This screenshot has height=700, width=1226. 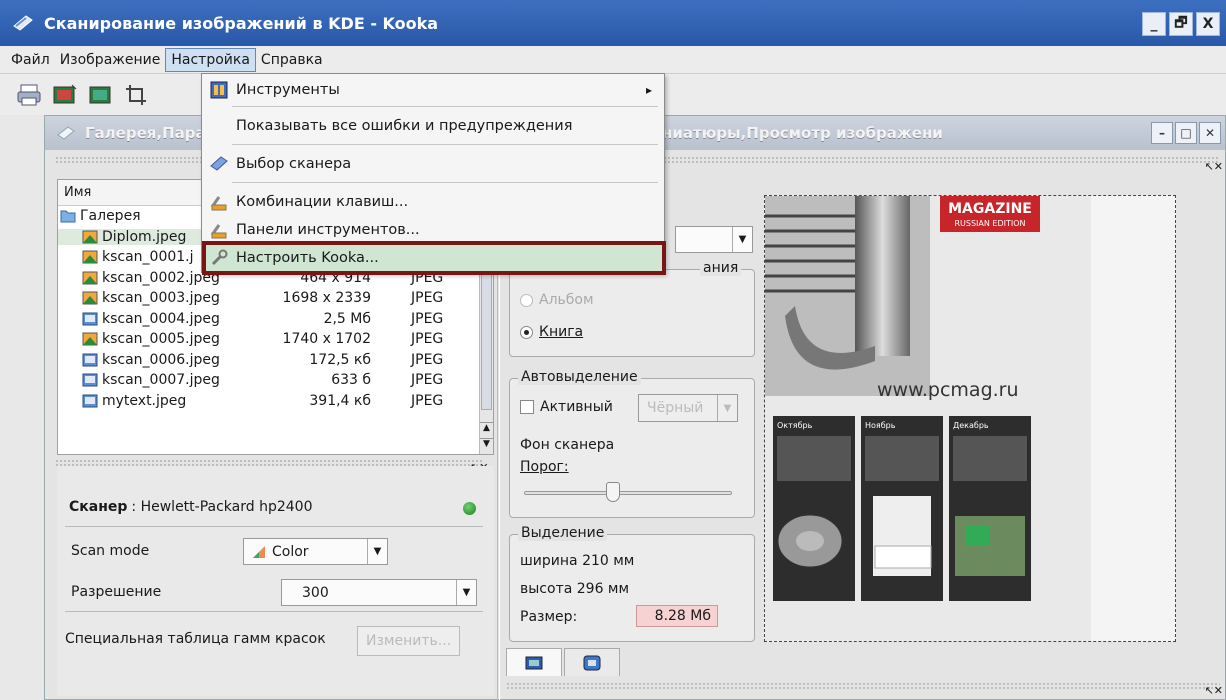 I want to click on minimize-button: _, so click(x=1154, y=24).